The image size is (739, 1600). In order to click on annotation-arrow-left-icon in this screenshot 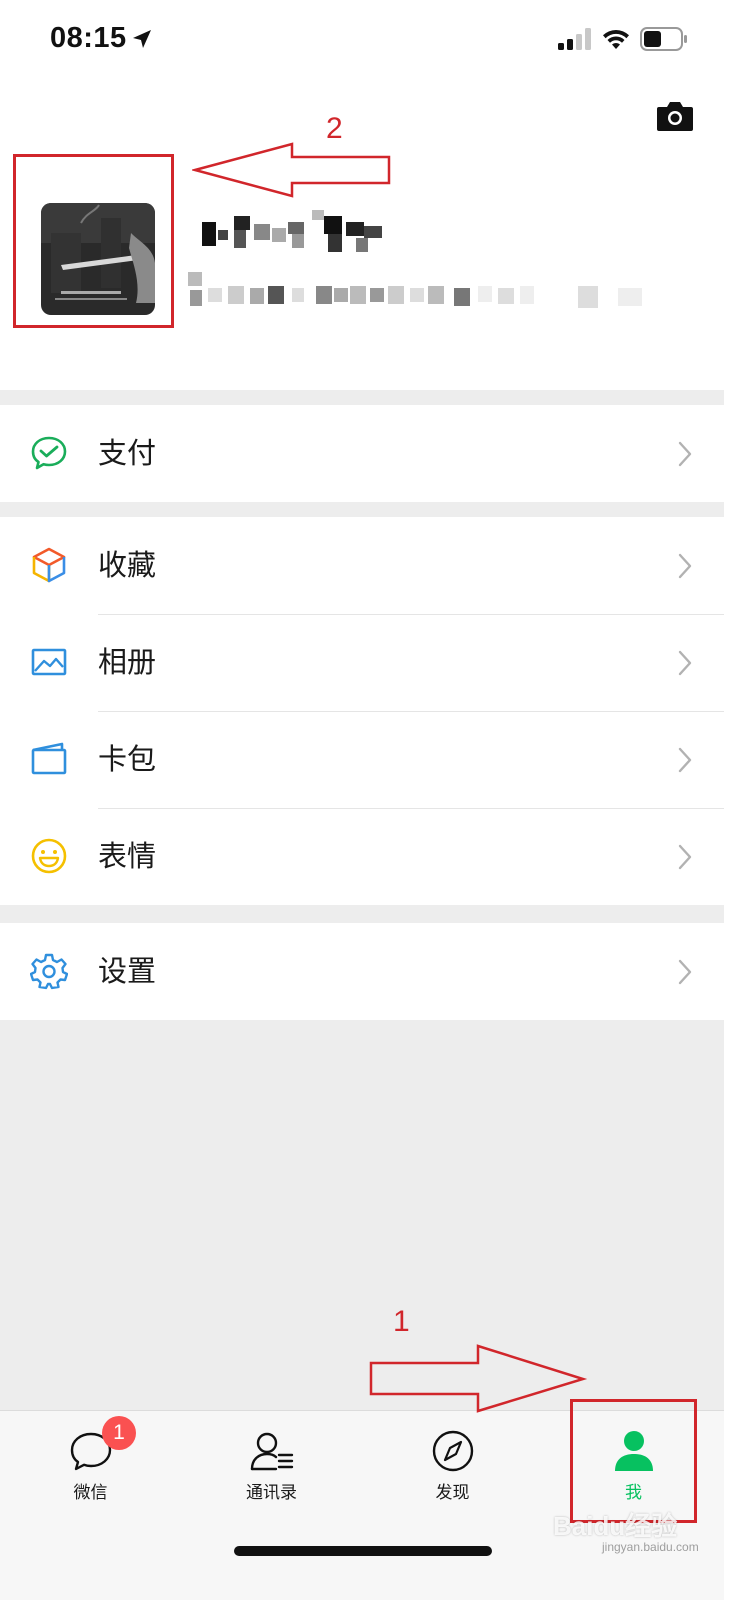, I will do `click(291, 170)`.